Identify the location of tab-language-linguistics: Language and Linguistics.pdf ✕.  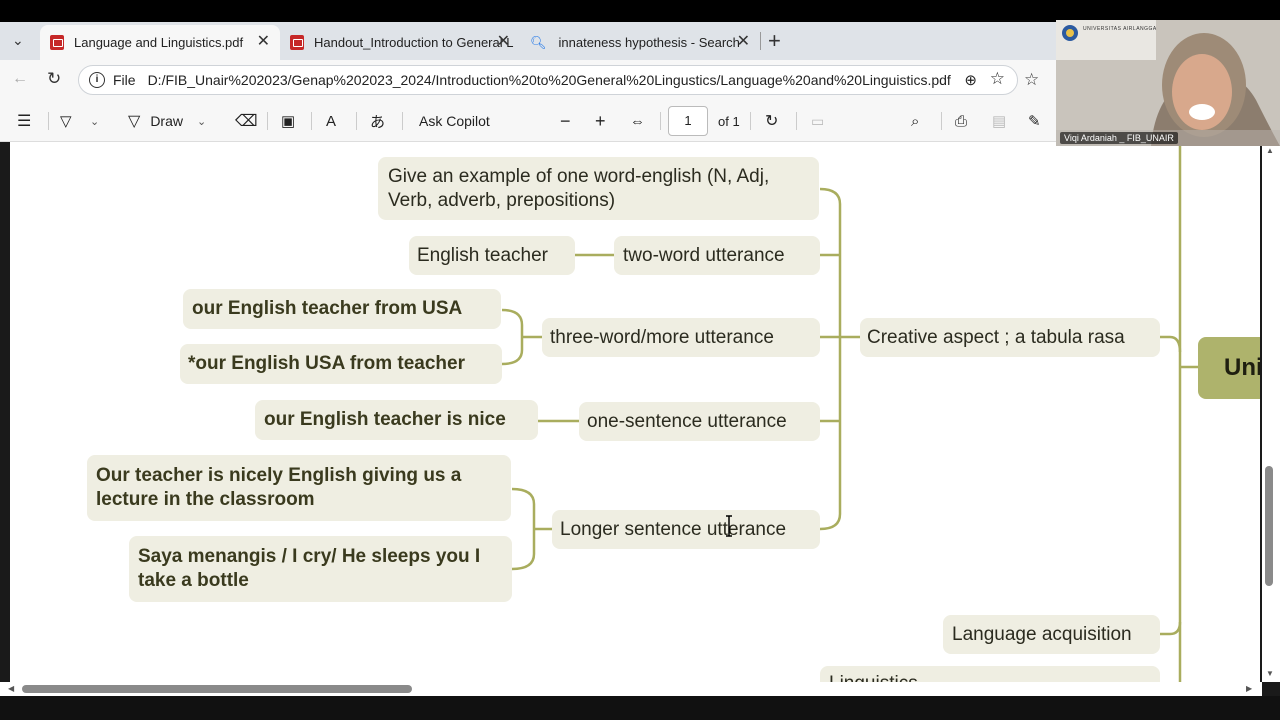
(160, 42).